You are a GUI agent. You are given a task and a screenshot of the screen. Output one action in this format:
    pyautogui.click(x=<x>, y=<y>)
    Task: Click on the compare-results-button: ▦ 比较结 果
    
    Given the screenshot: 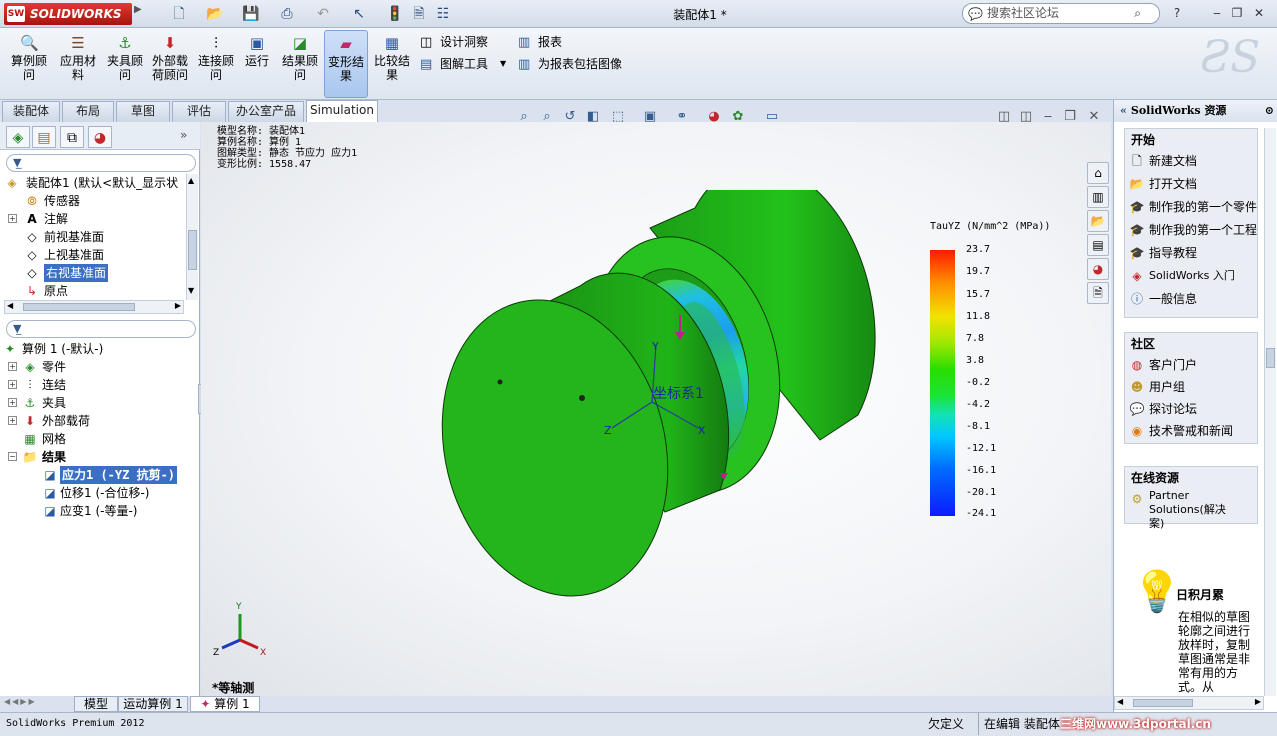 What is the action you would take?
    pyautogui.click(x=392, y=64)
    